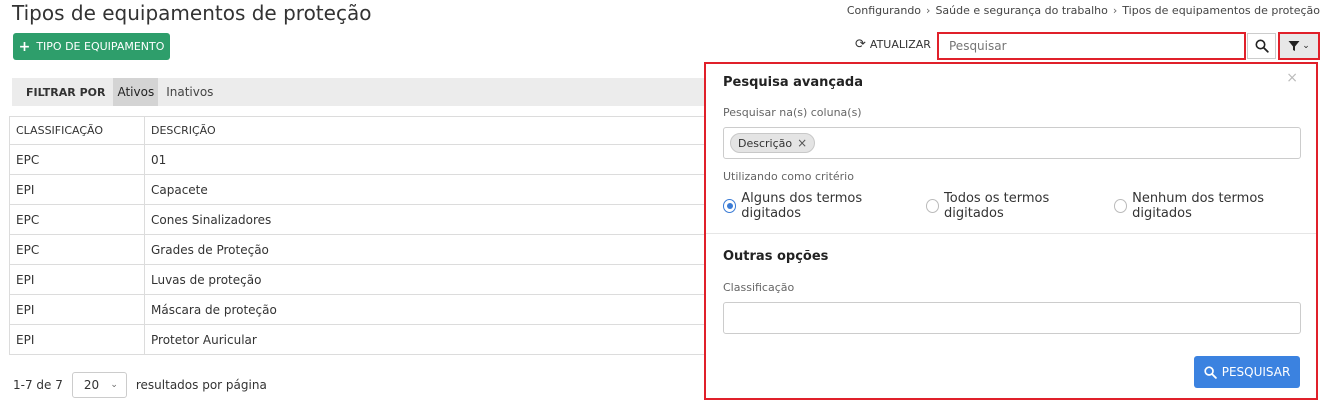 The image size is (1325, 408). I want to click on classification-input, so click(1012, 318).